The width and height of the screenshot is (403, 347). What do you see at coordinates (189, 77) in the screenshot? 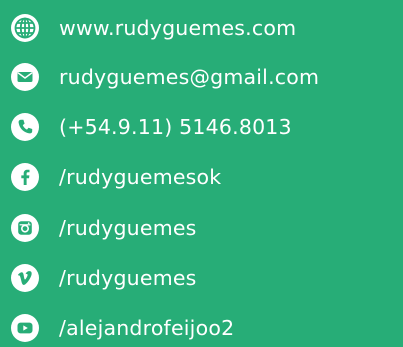
I see `email-link: rudyguemes@gmail.com` at bounding box center [189, 77].